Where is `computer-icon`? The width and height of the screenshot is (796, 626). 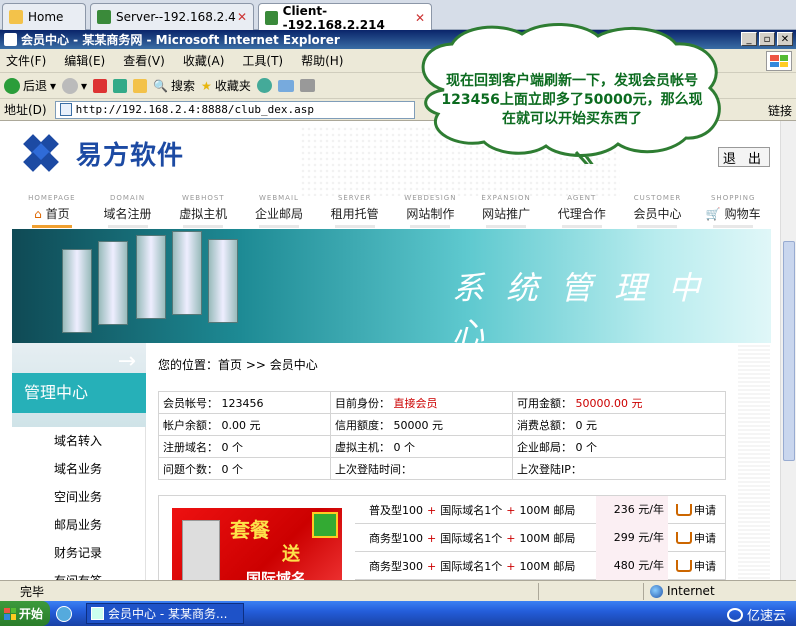 computer-icon is located at coordinates (201, 551).